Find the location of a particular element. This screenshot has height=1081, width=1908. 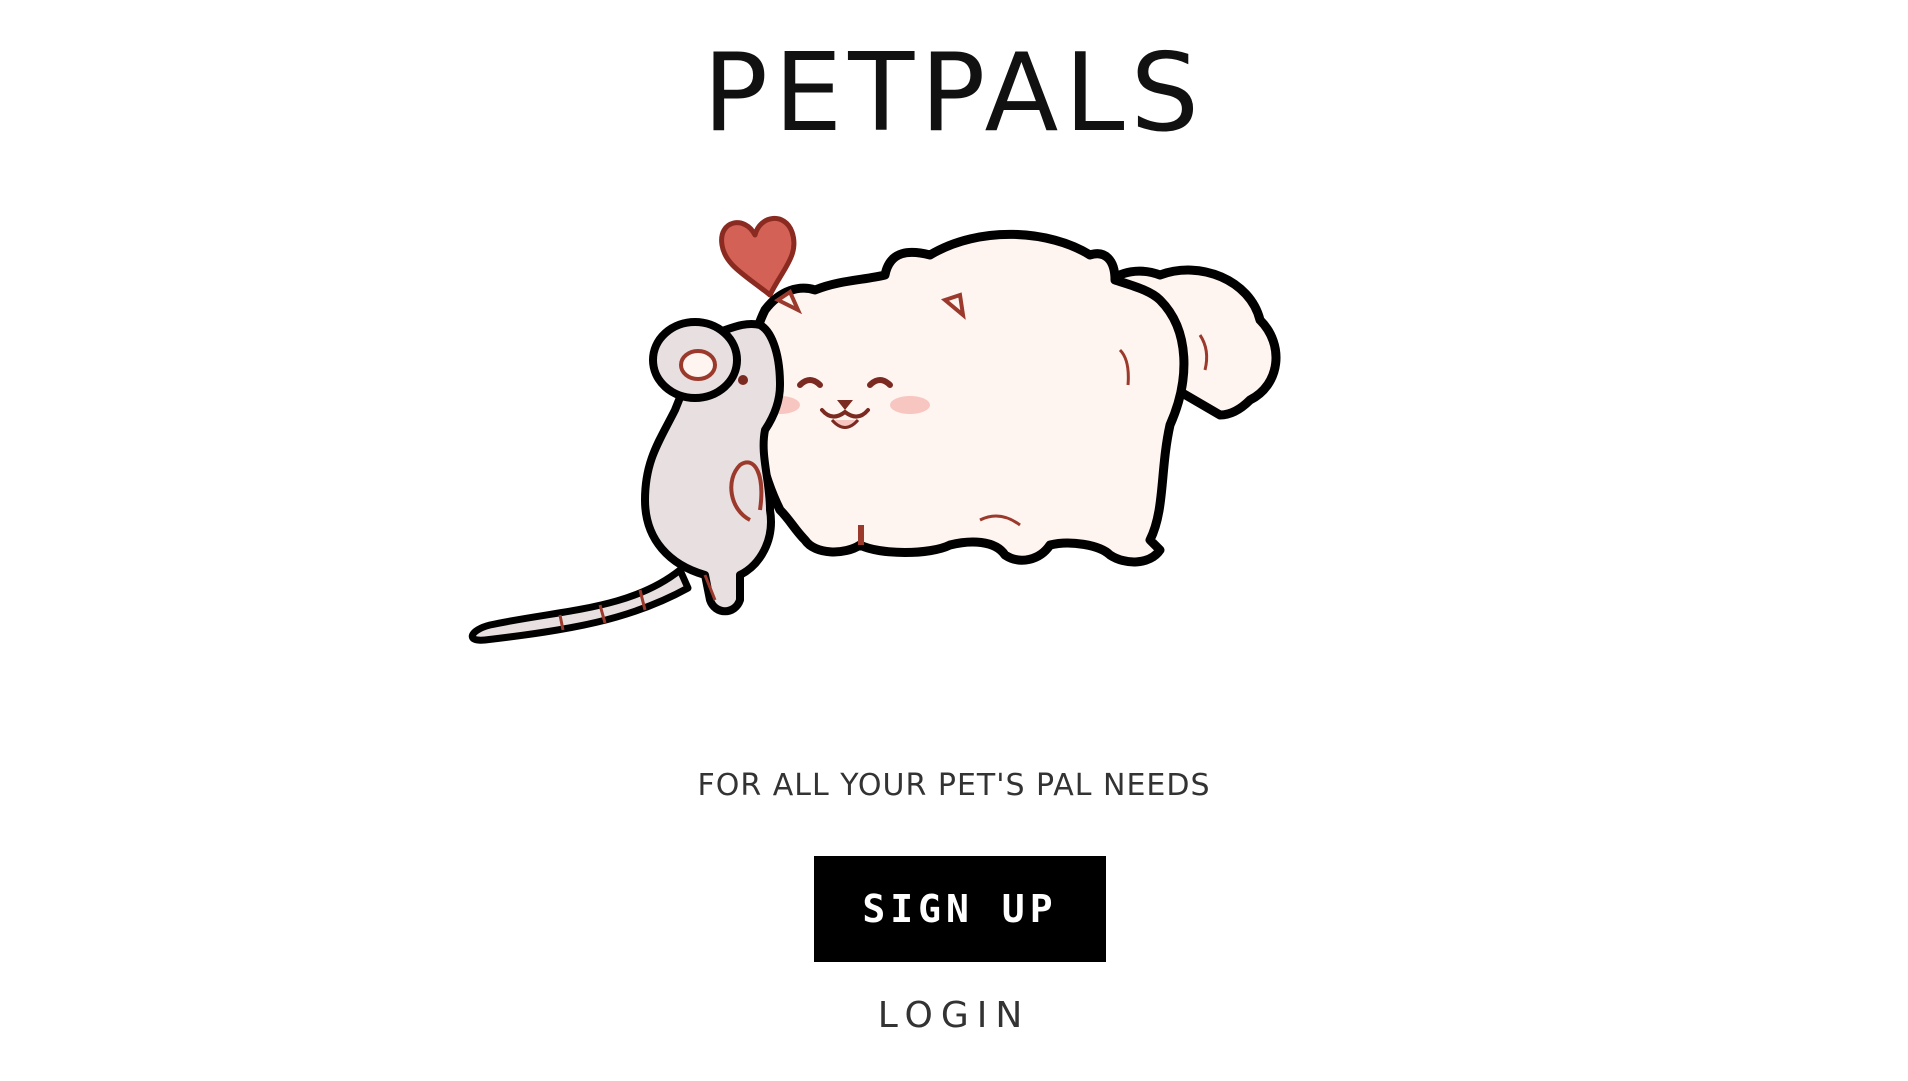

app-title: PETPALS is located at coordinates (954, 93).